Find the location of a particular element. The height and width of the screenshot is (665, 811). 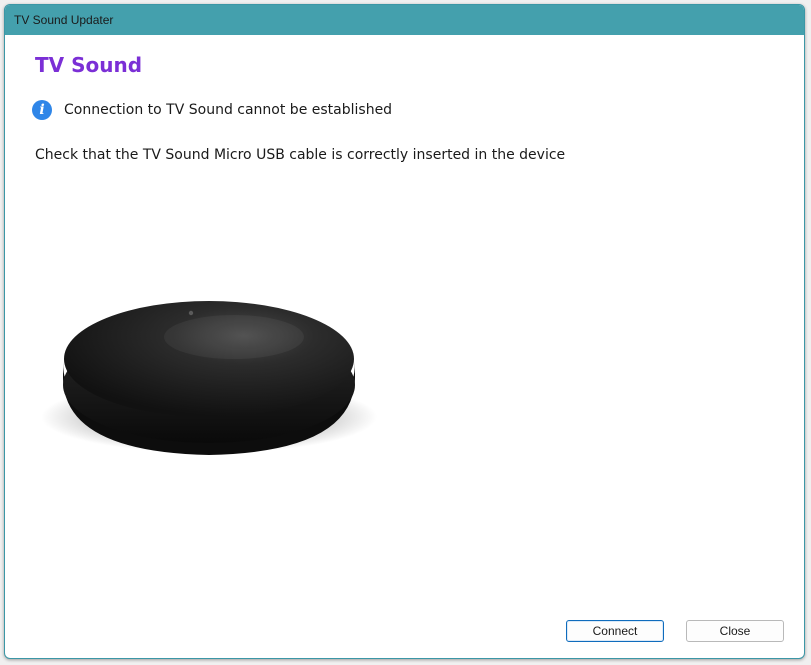

device-image is located at coordinates (209, 378).